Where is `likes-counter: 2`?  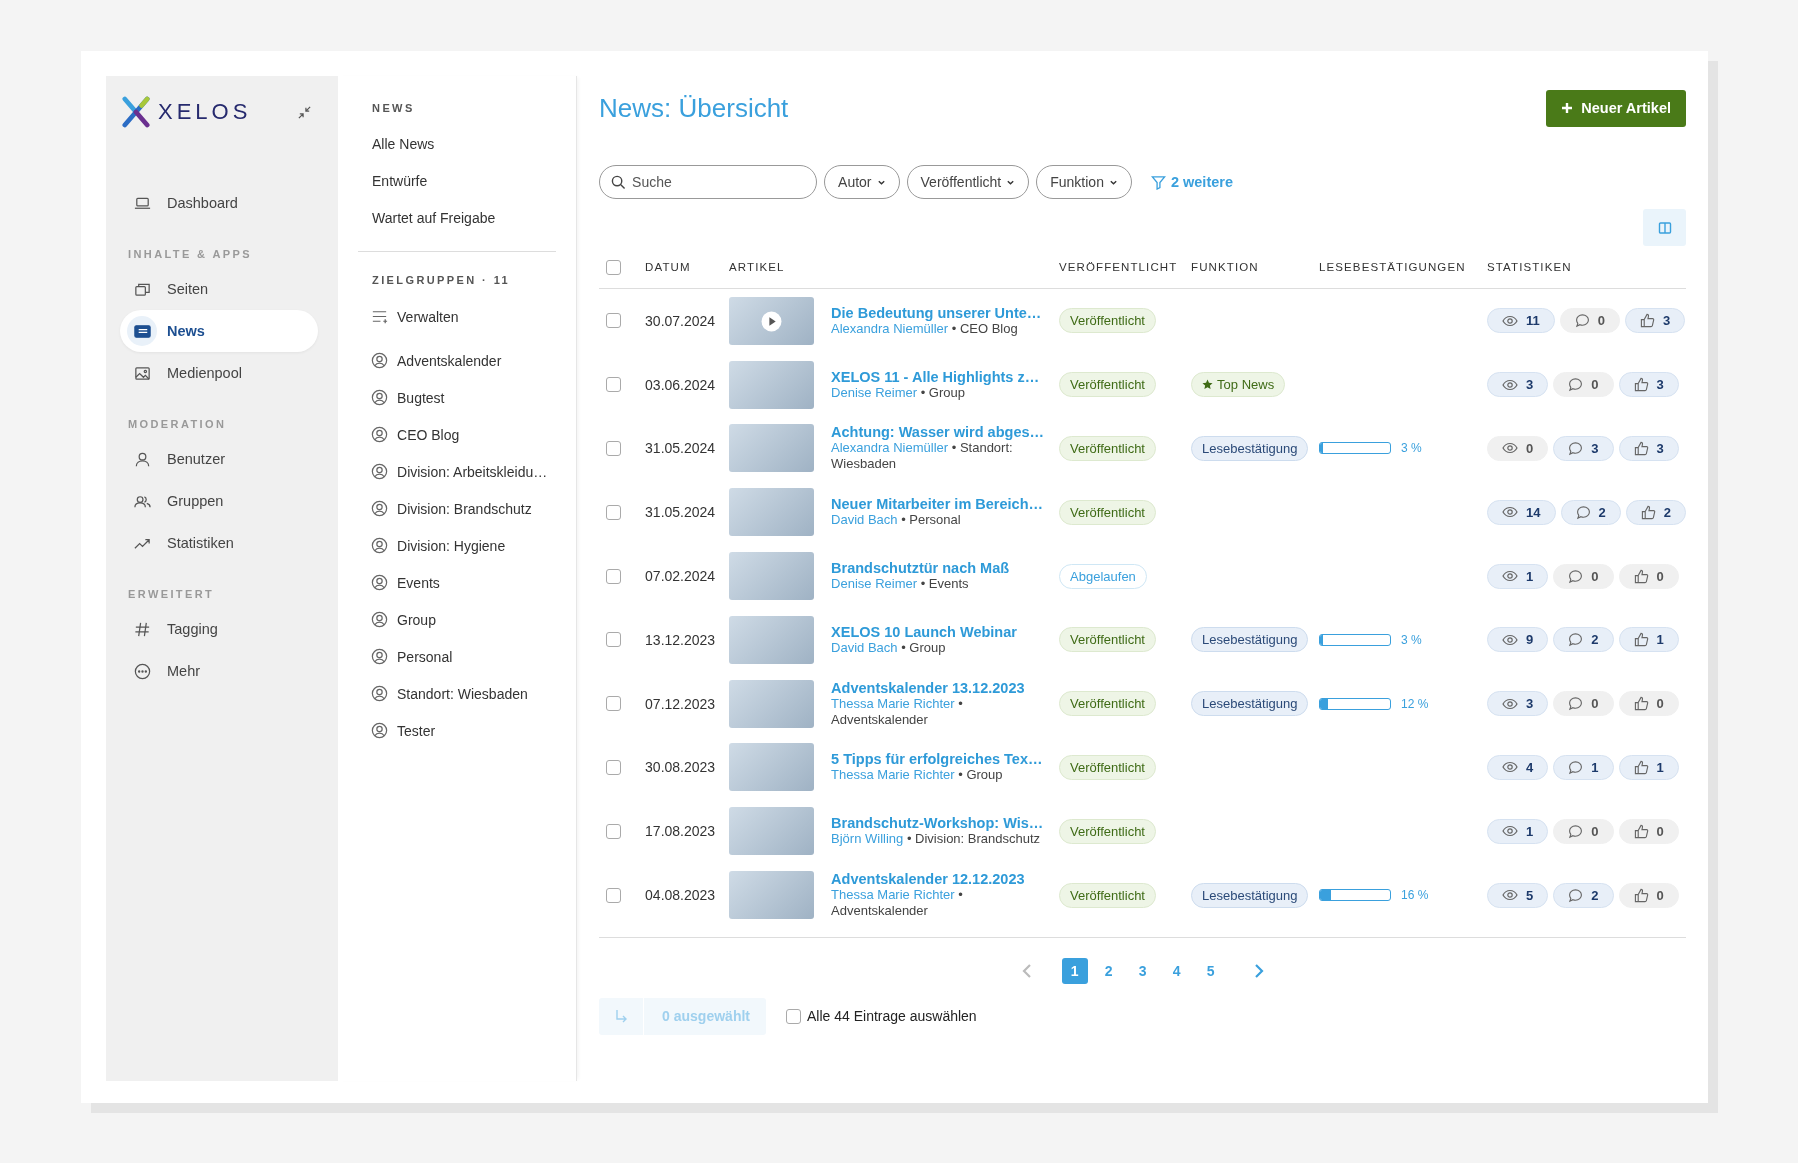 likes-counter: 2 is located at coordinates (1655, 512).